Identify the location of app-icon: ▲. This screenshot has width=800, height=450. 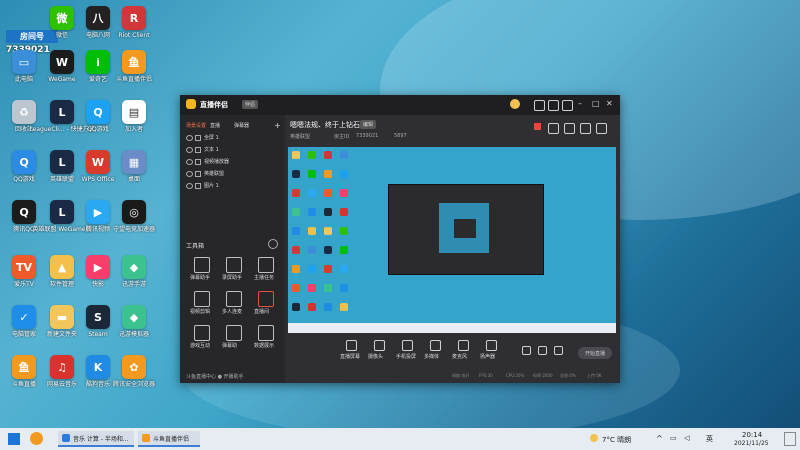
(62, 267).